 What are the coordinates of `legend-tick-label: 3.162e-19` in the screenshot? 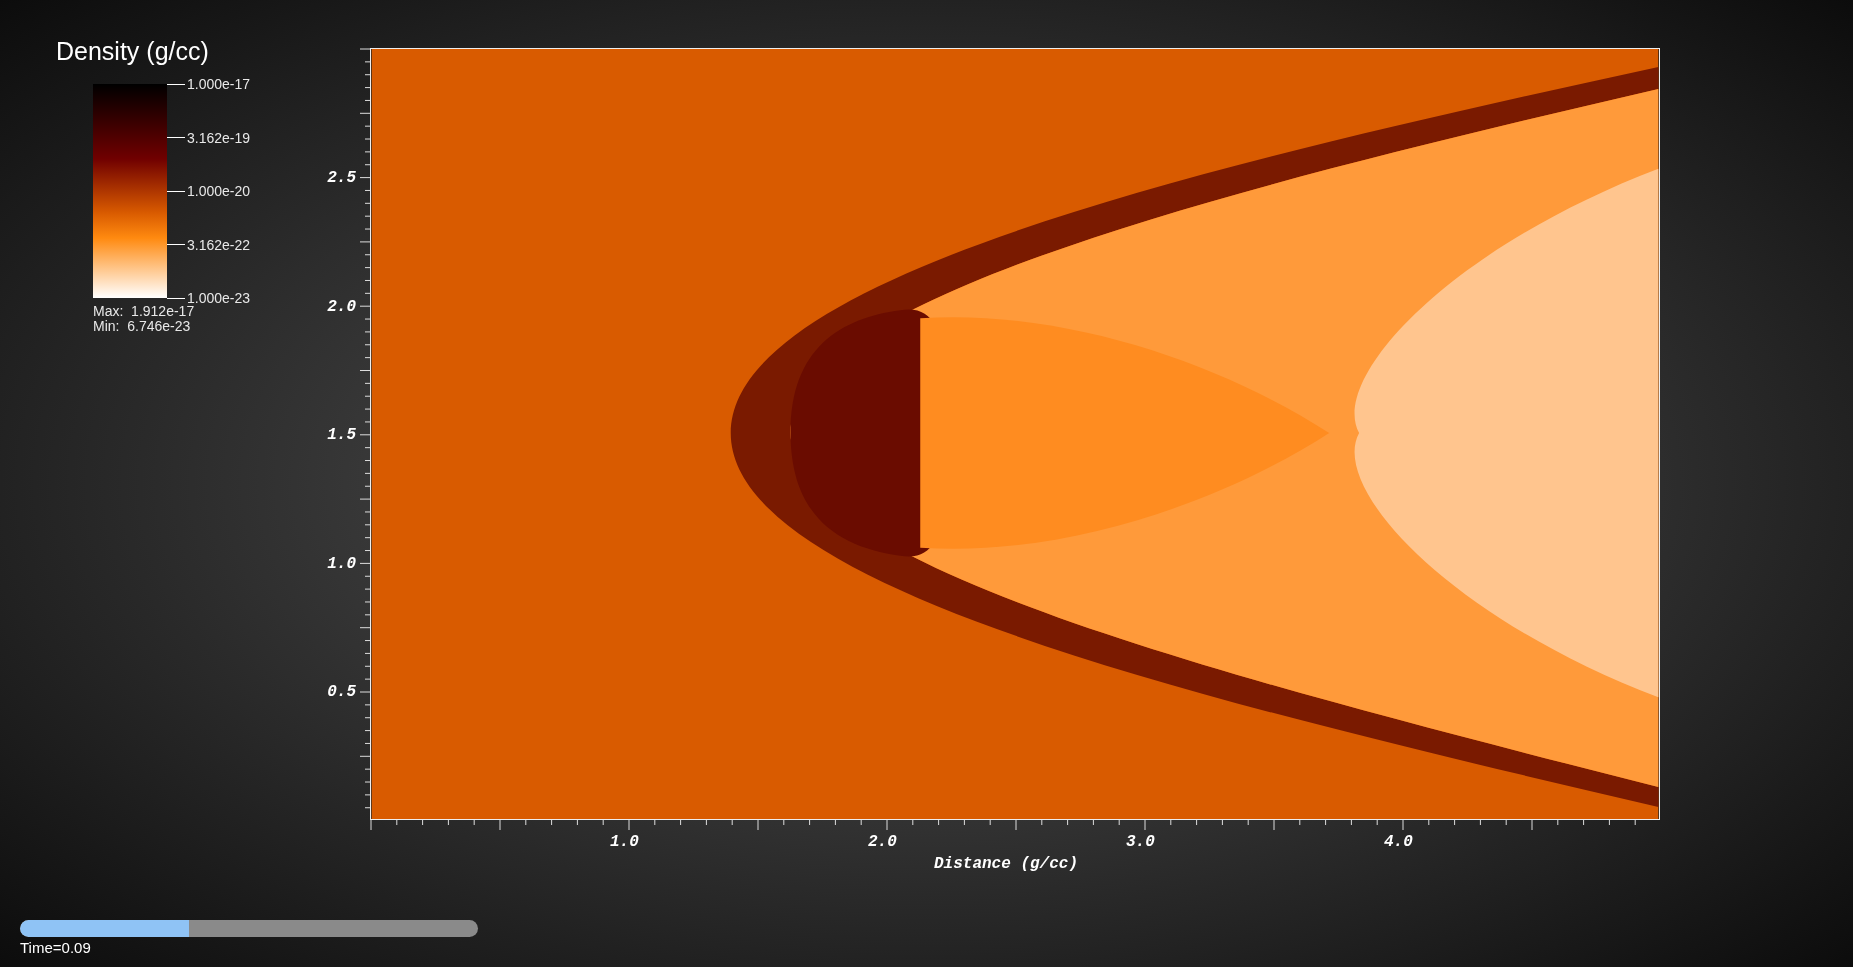 It's located at (219, 137).